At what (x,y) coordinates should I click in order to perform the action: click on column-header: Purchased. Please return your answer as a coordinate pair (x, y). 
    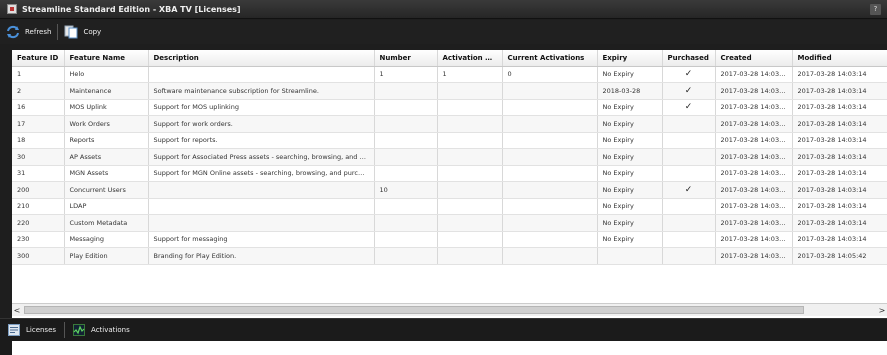
    Looking at the image, I should click on (689, 58).